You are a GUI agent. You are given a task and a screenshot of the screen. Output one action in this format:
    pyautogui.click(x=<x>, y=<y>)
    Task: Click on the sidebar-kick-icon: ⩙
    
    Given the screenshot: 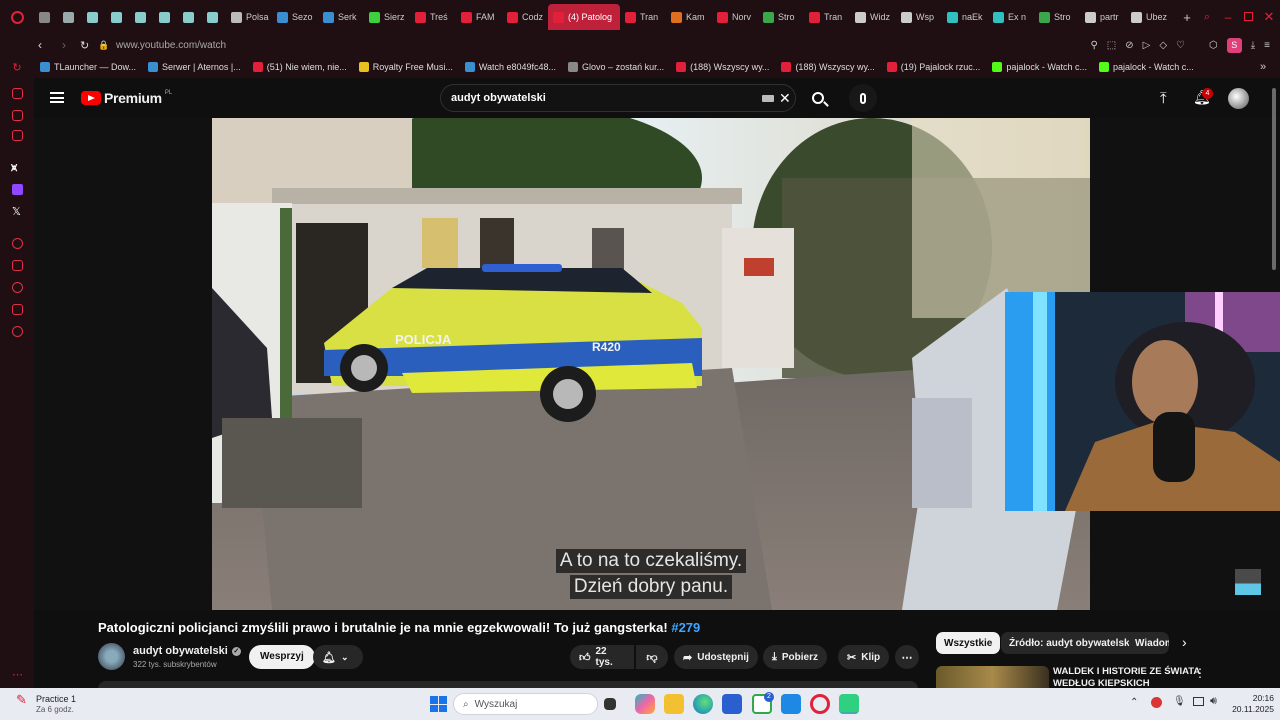 What is the action you would take?
    pyautogui.click(x=14, y=168)
    